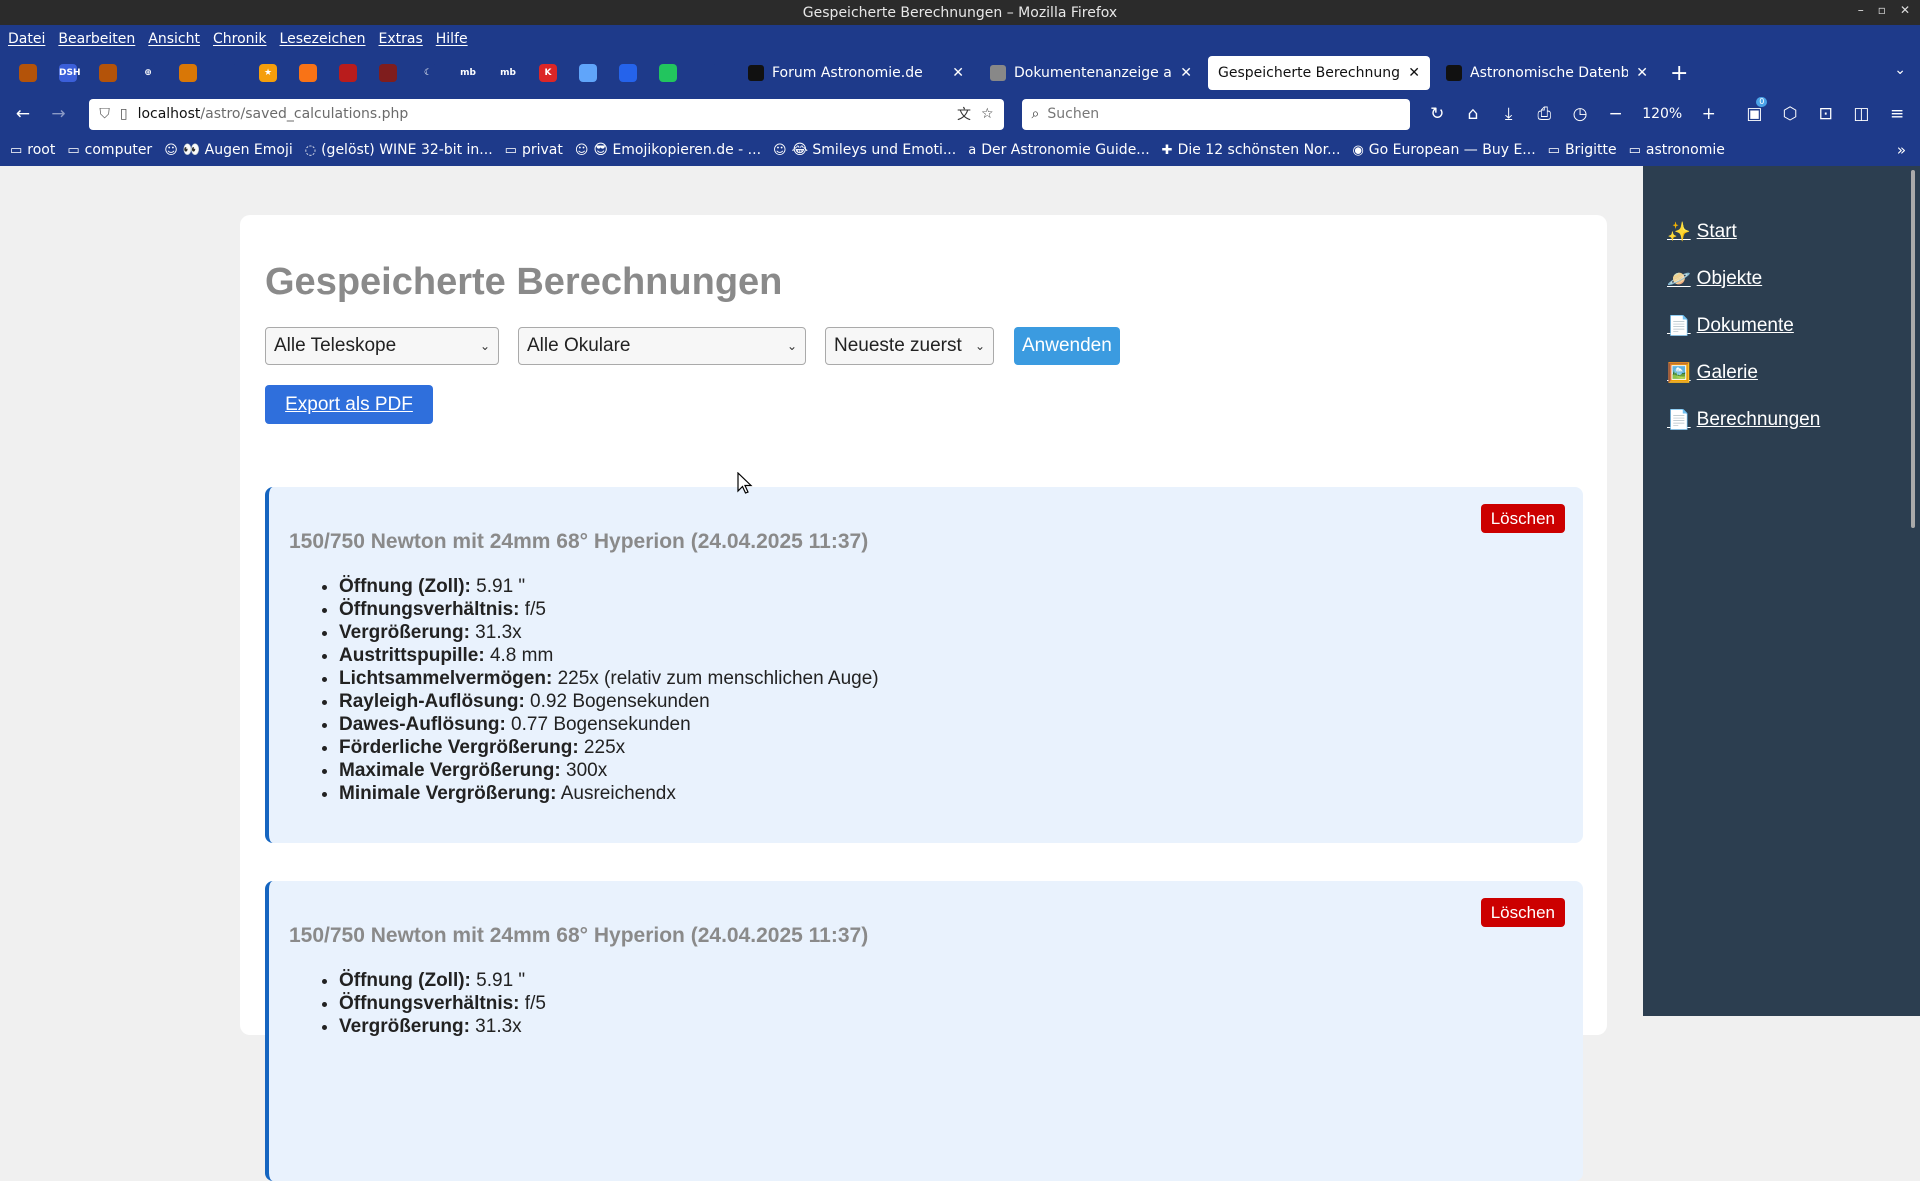 The image size is (1920, 1181). I want to click on bookmark-item: ▭ Brigitte, so click(1582, 150).